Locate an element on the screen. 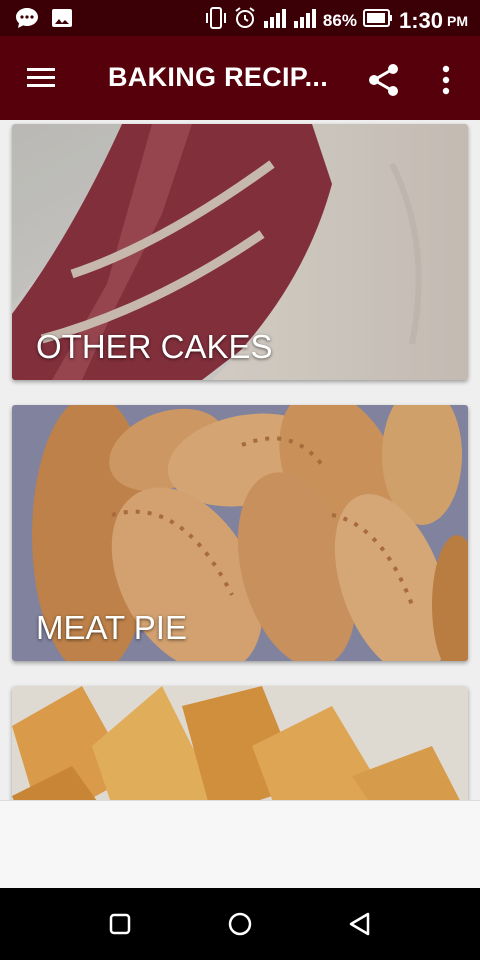  triangle-back-icon is located at coordinates (360, 924).